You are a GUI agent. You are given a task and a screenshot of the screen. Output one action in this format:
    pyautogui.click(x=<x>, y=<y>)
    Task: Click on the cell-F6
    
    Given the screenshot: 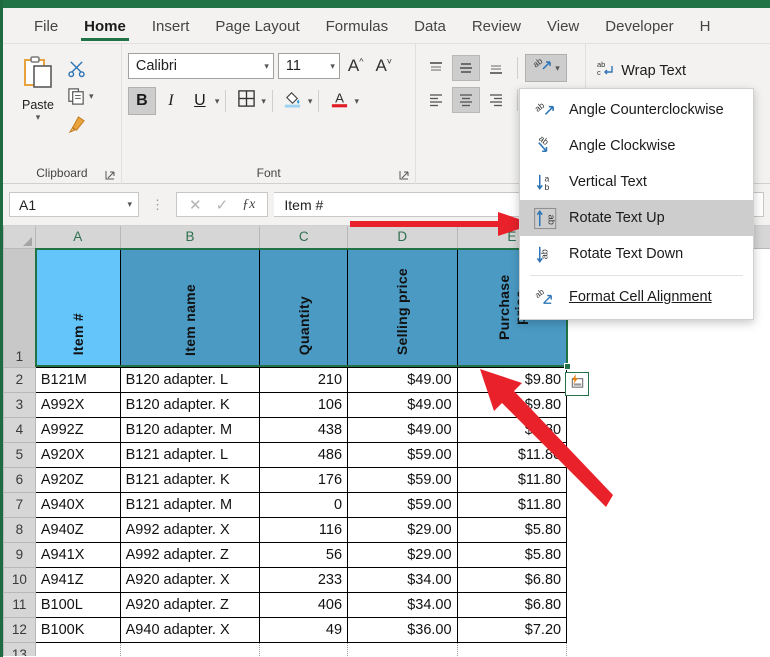 What is the action you would take?
    pyautogui.click(x=668, y=479)
    